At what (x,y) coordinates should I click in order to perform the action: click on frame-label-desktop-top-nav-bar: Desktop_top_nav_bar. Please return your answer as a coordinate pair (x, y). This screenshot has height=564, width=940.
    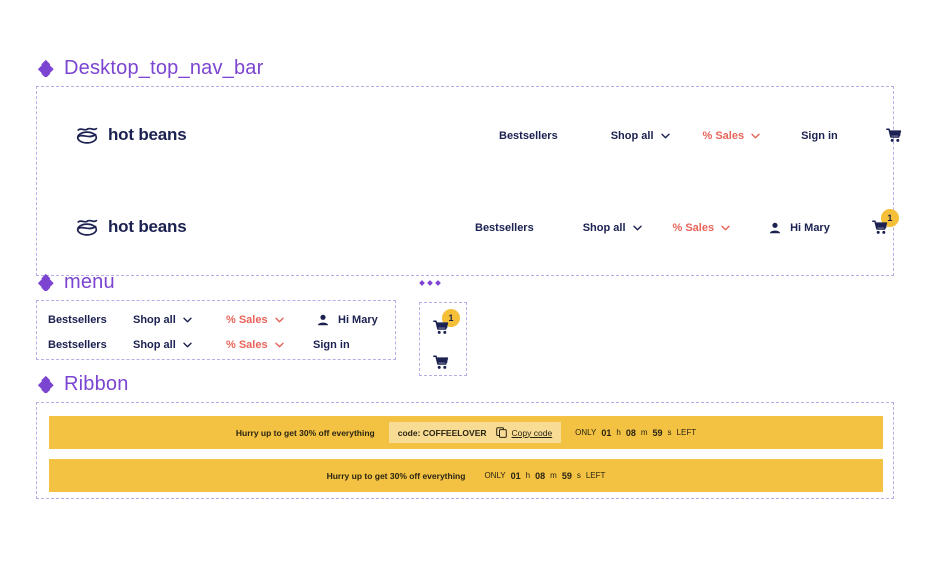
    Looking at the image, I should click on (150, 68).